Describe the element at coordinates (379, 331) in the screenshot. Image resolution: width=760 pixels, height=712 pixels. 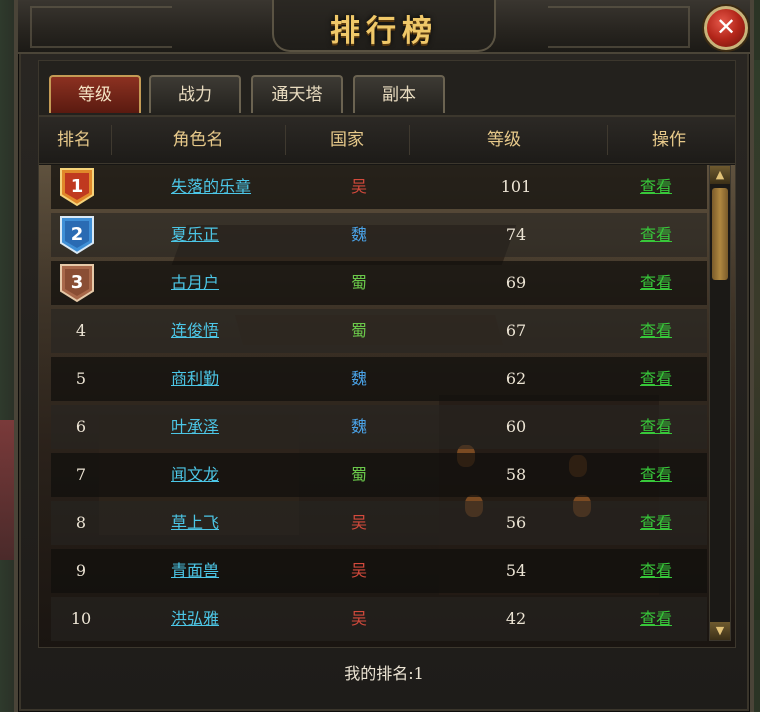
I see `table-row: 4 连俊悟 蜀 67 查看` at that location.